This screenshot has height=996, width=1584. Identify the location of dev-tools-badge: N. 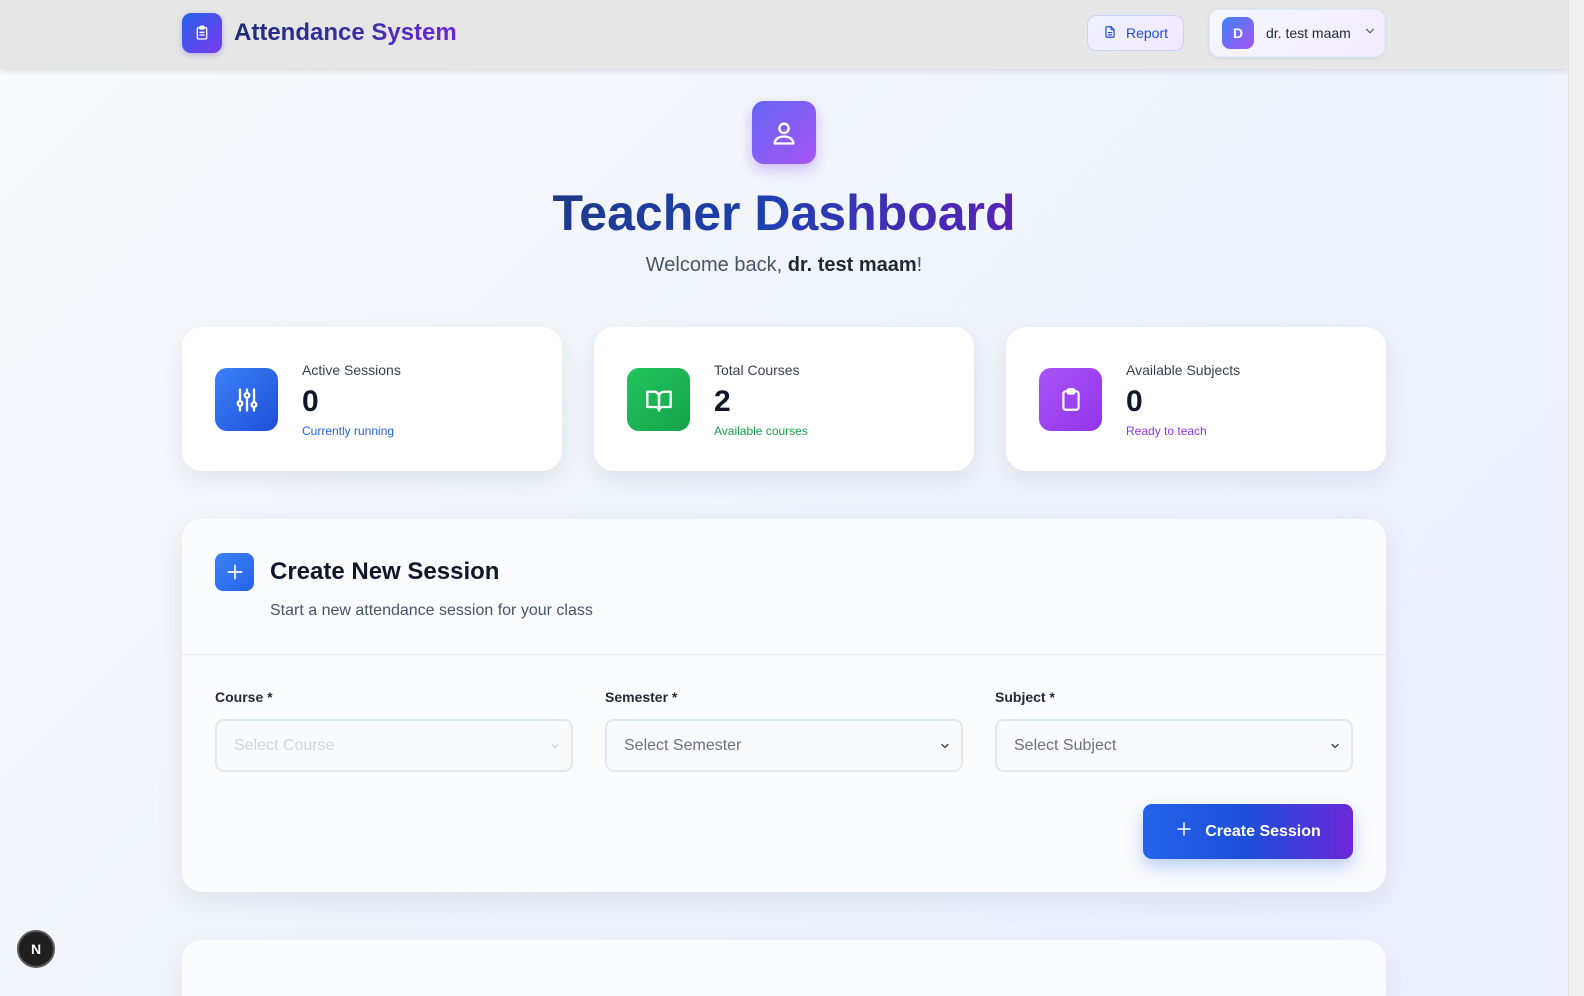
(36, 949).